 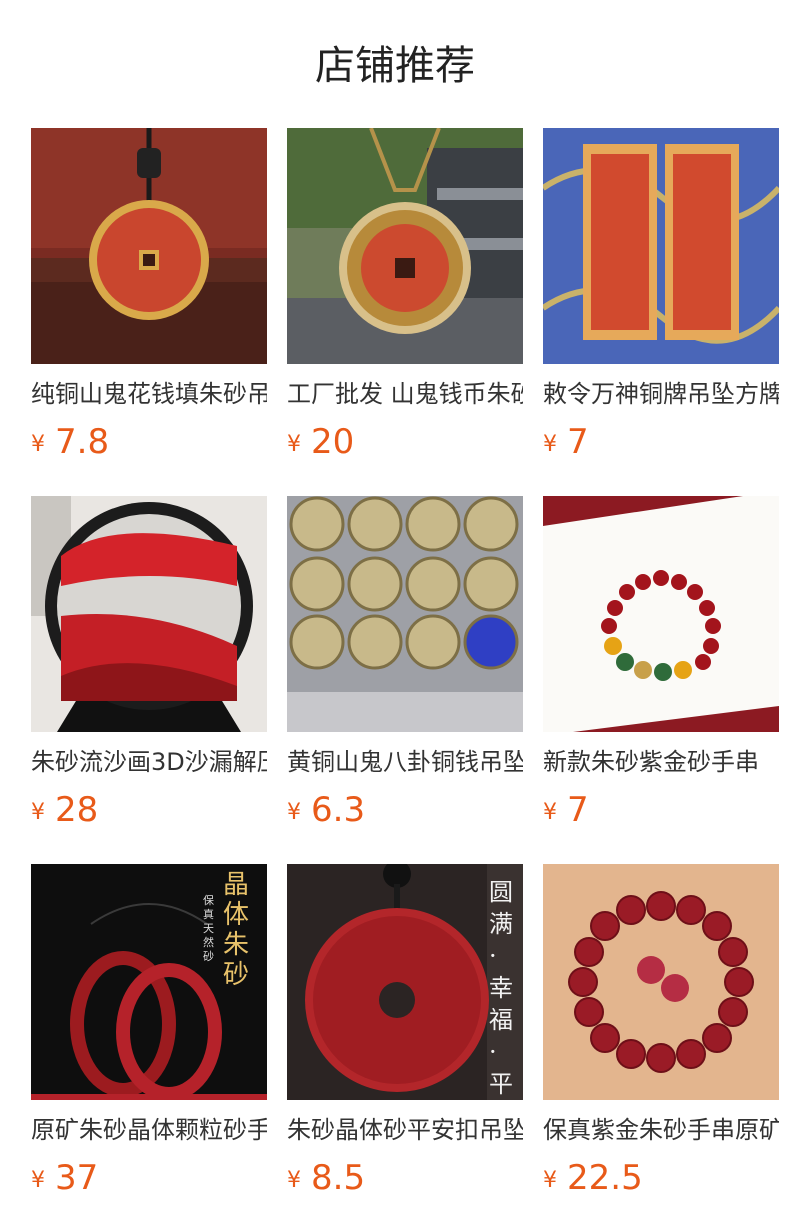 What do you see at coordinates (661, 246) in the screenshot?
I see `copper-plaque-image` at bounding box center [661, 246].